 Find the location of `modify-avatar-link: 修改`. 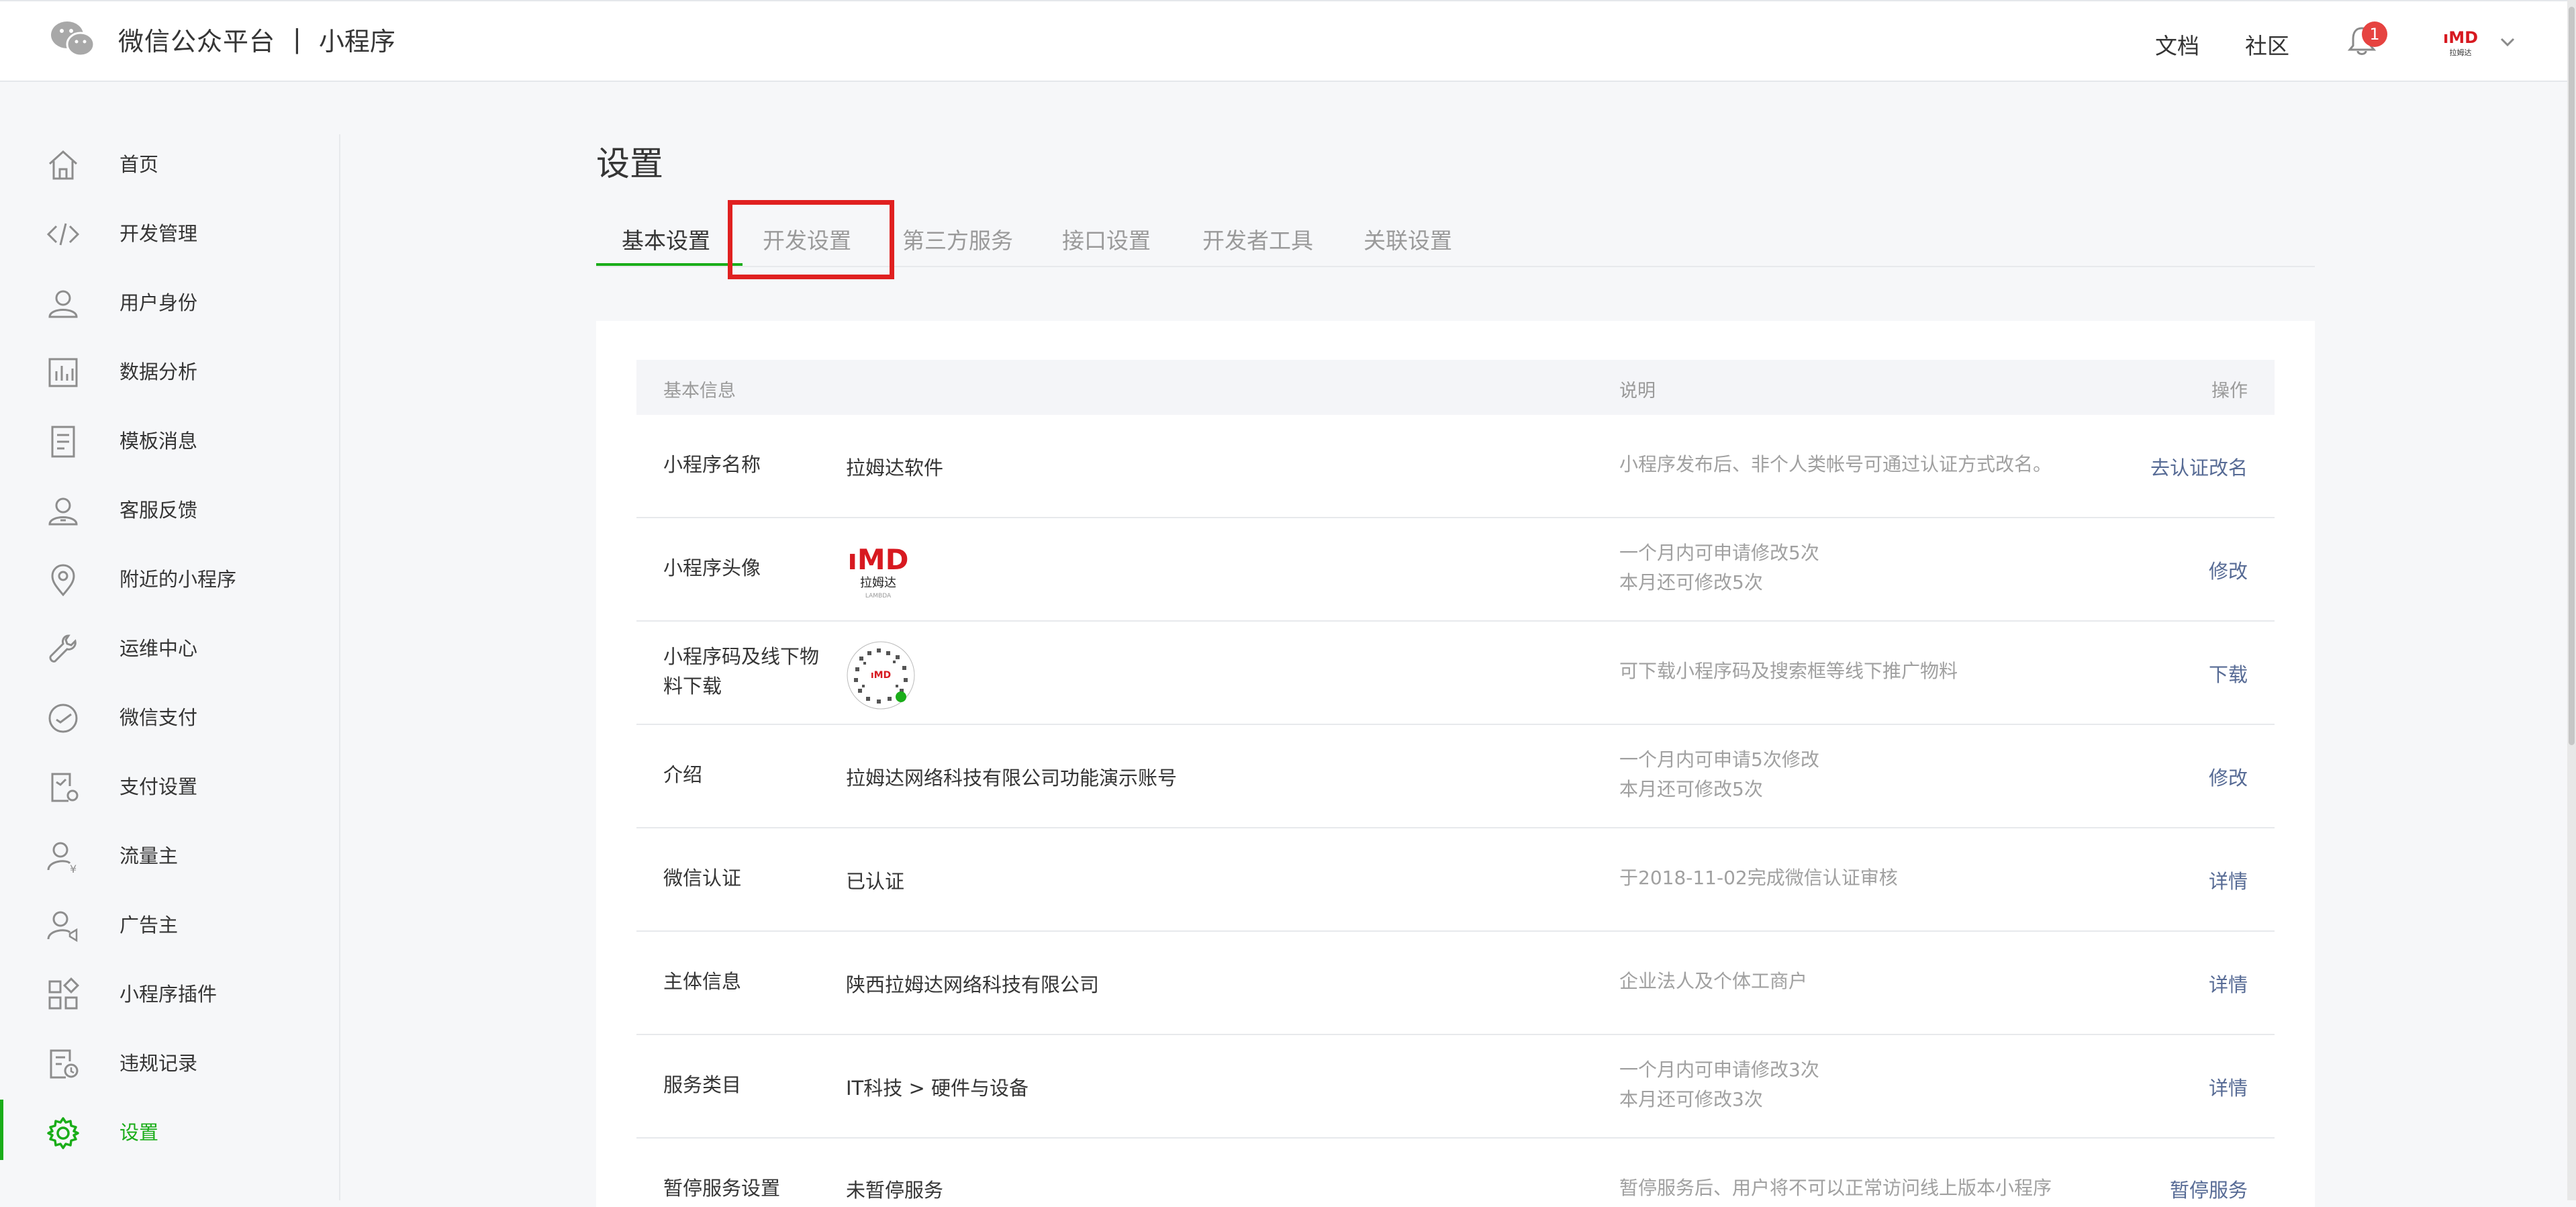

modify-avatar-link: 修改 is located at coordinates (2228, 570).